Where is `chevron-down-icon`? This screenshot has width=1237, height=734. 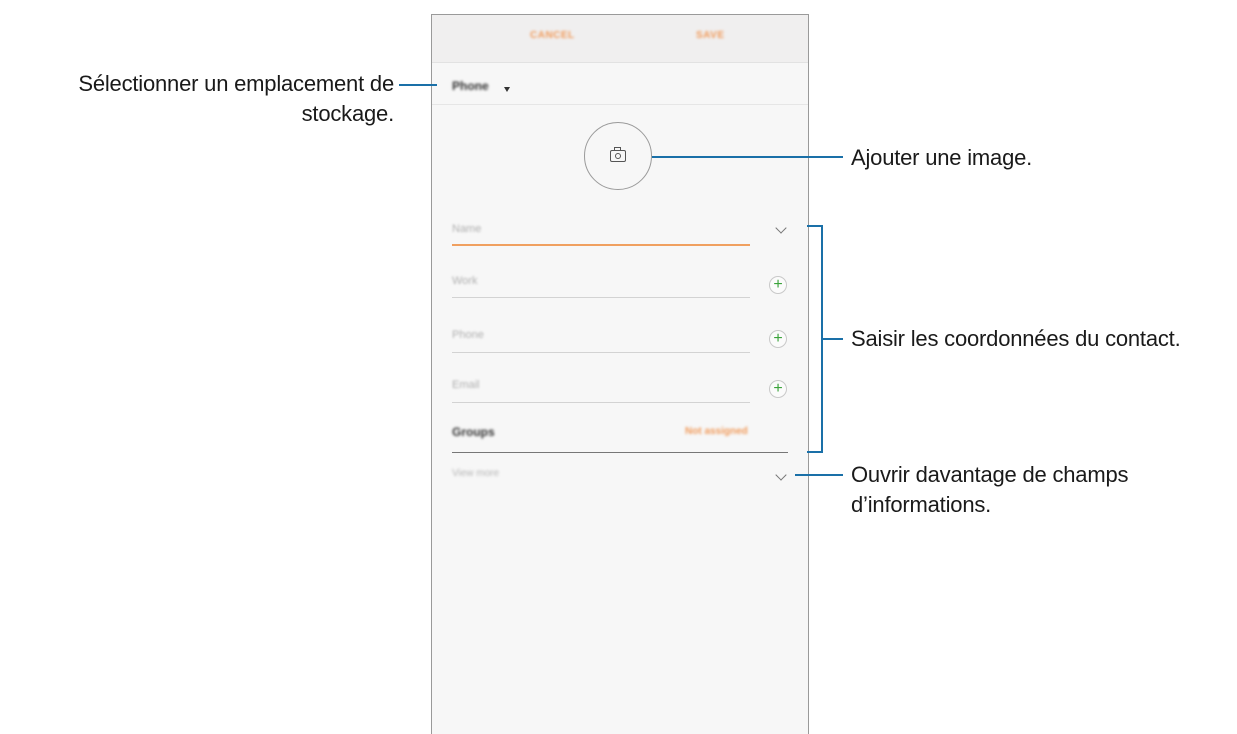 chevron-down-icon is located at coordinates (781, 228).